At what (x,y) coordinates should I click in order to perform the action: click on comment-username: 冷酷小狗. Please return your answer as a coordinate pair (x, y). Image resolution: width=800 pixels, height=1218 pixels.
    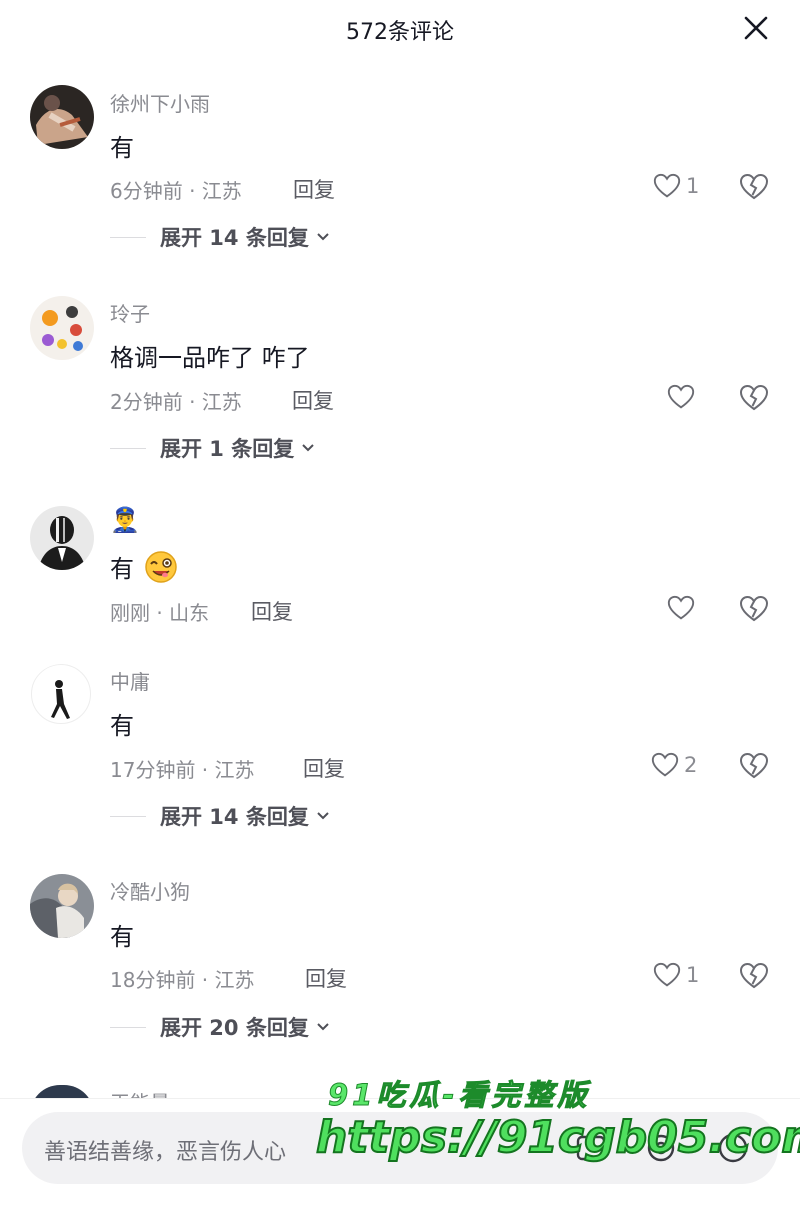
    Looking at the image, I should click on (150, 890).